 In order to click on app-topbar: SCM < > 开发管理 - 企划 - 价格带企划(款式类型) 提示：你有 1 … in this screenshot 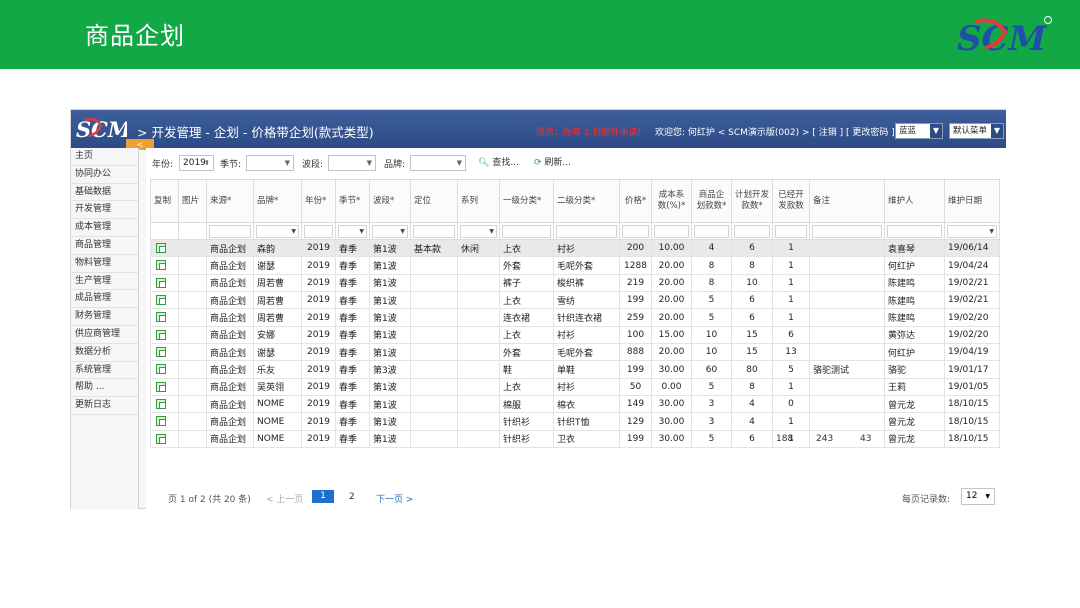, I will do `click(538, 130)`.